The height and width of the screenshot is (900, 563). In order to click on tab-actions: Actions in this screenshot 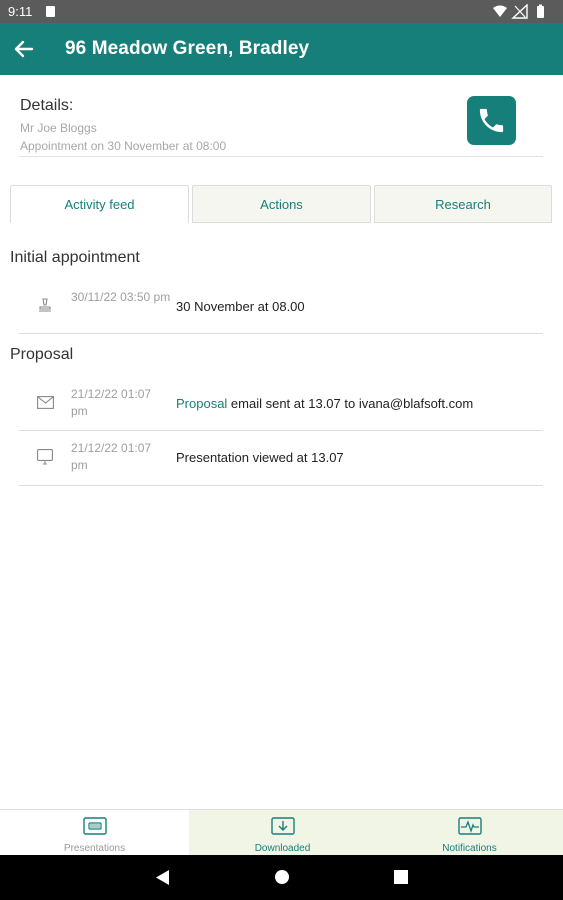, I will do `click(281, 204)`.